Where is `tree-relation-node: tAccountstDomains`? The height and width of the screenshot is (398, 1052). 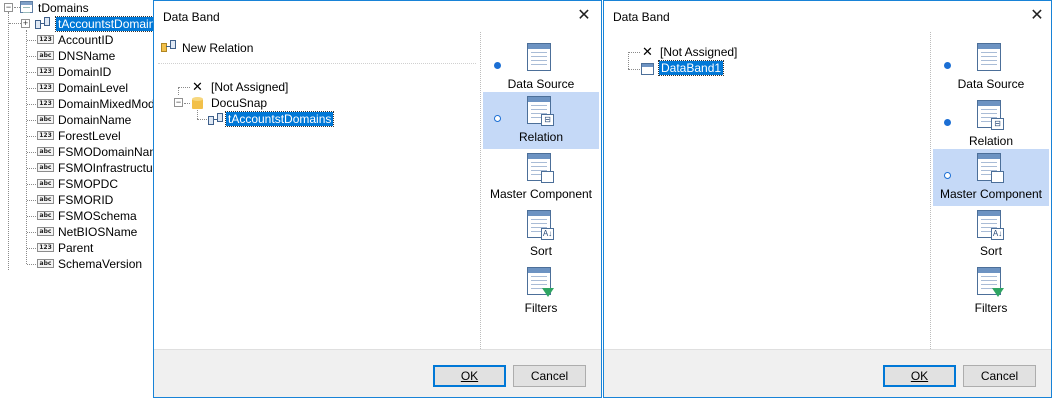
tree-relation-node: tAccountstDomains is located at coordinates (109, 24).